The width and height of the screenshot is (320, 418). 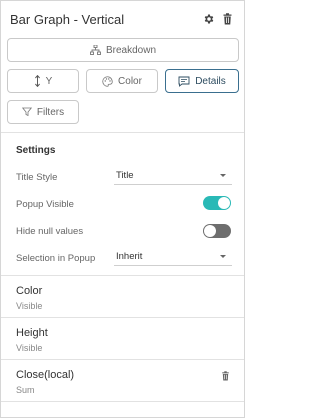 What do you see at coordinates (173, 176) in the screenshot?
I see `title-style-select: Title` at bounding box center [173, 176].